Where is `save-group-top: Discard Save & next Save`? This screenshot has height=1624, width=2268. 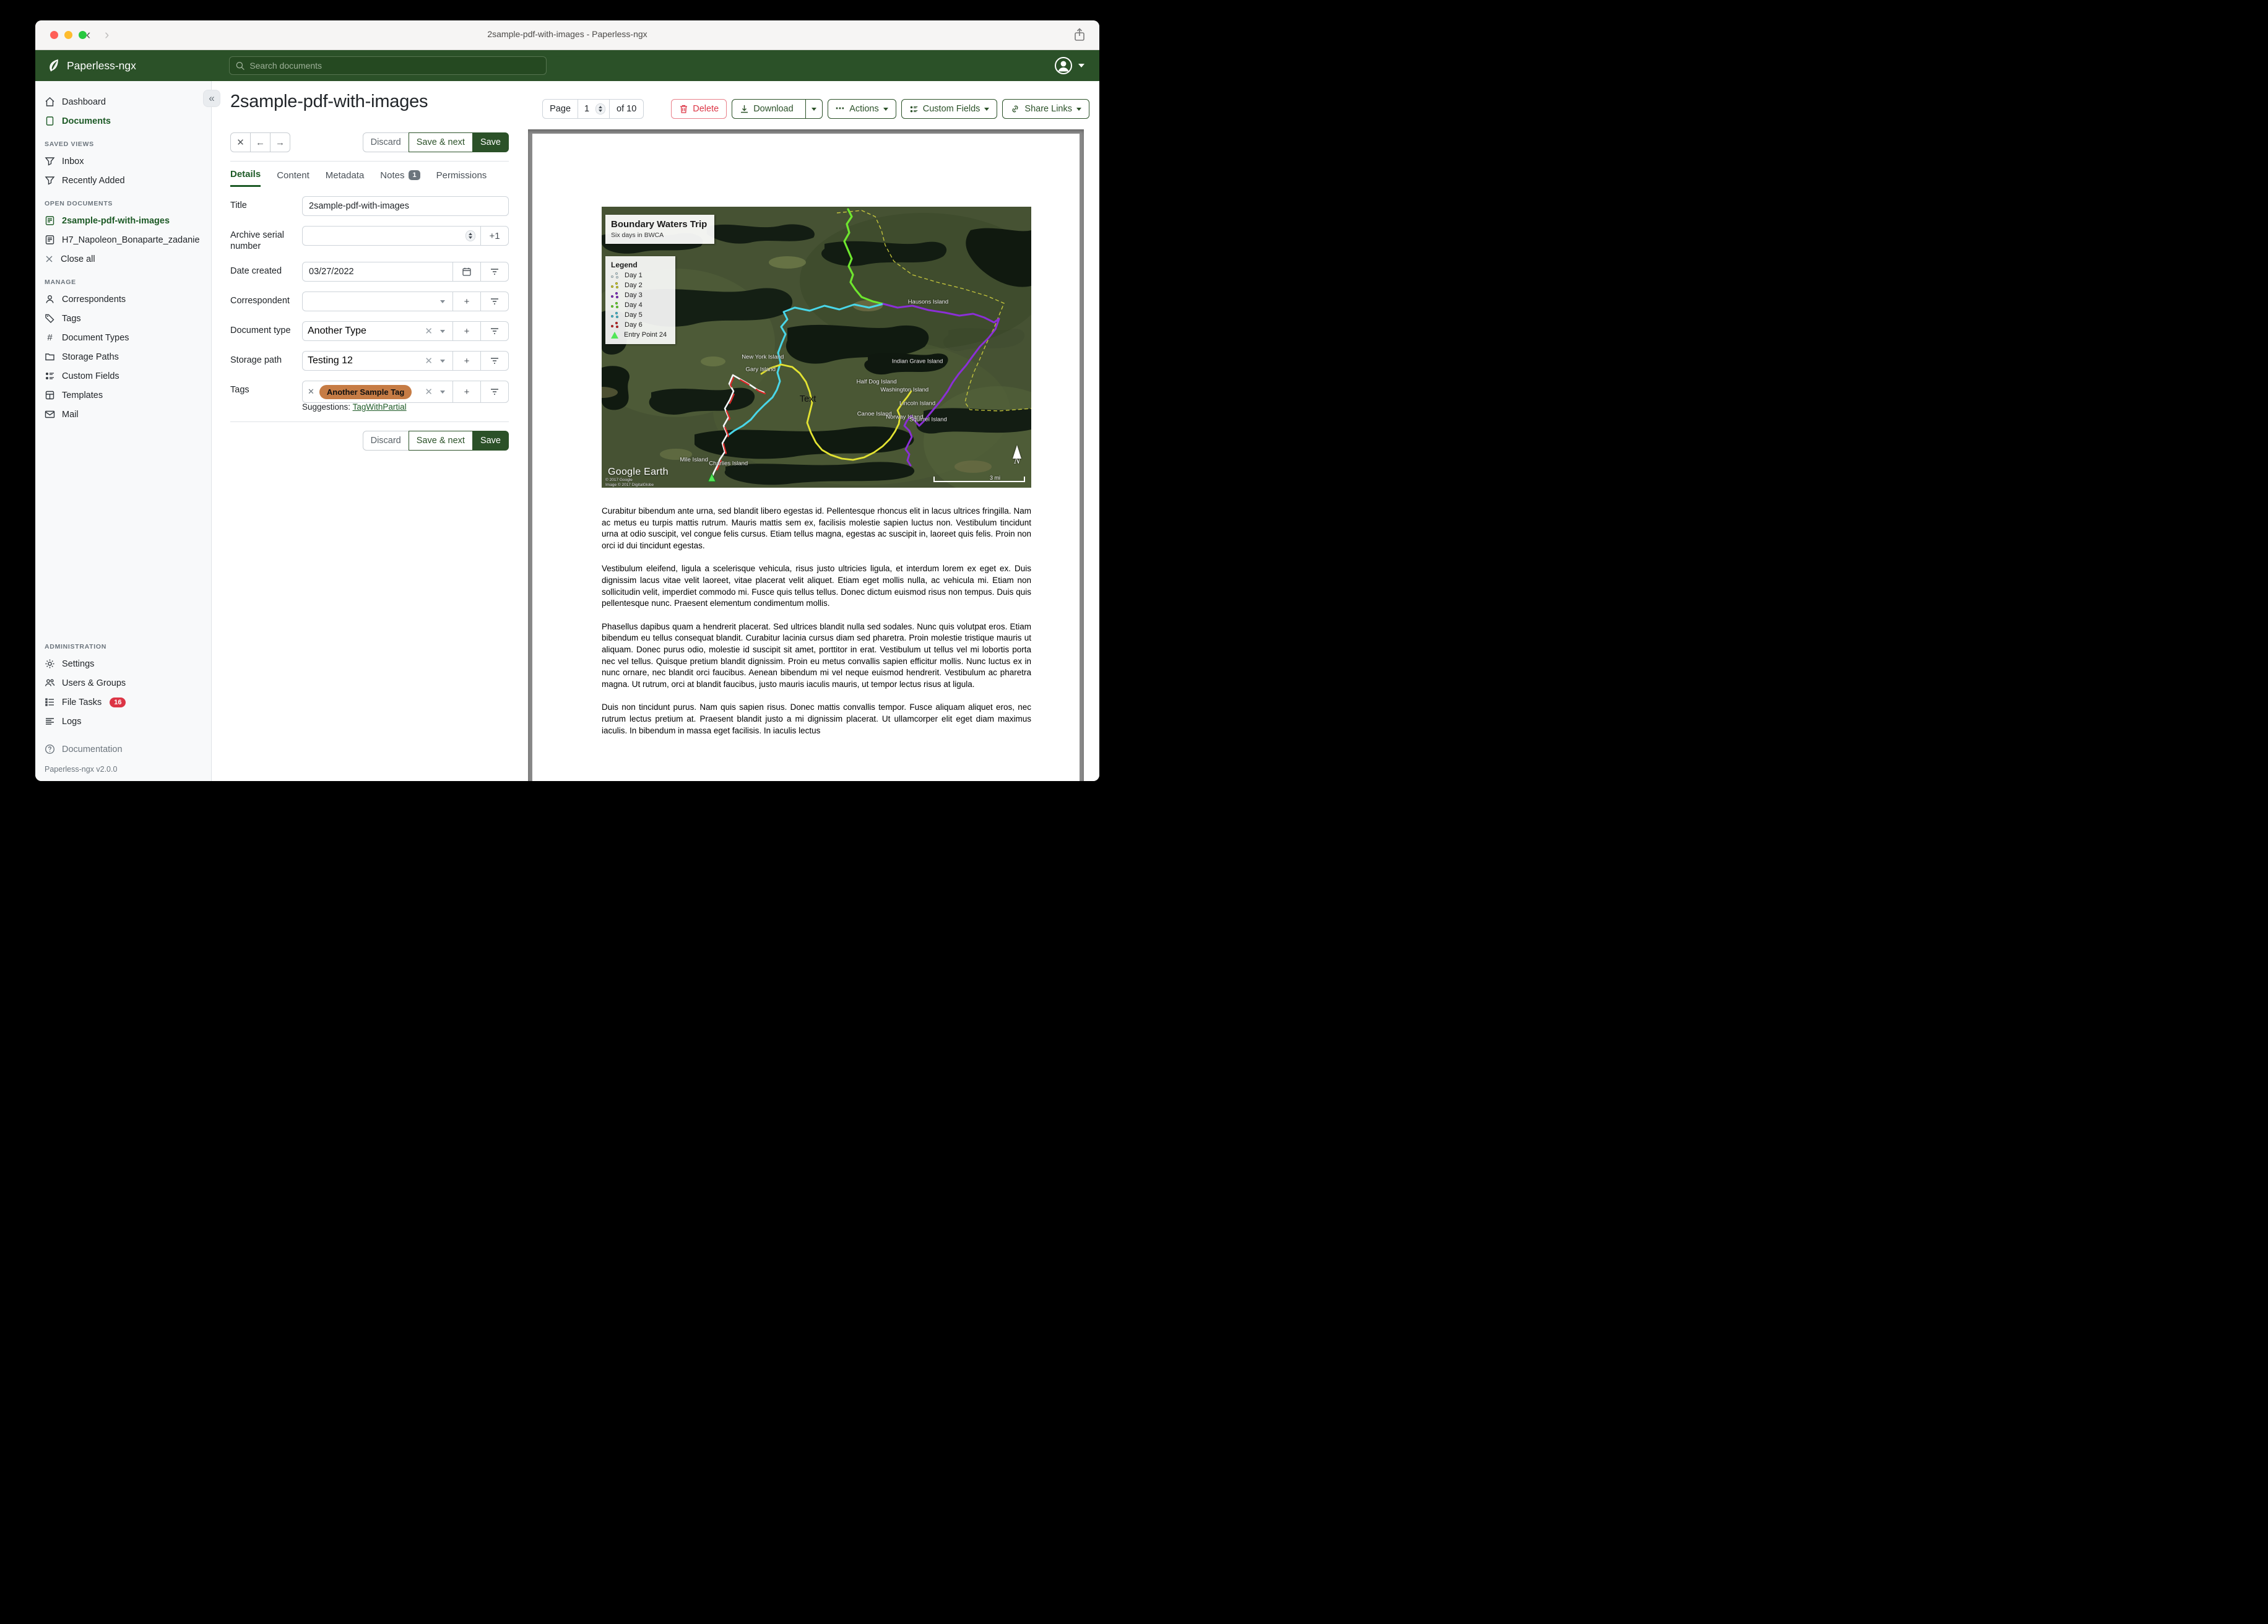 save-group-top: Discard Save & next Save is located at coordinates (435, 142).